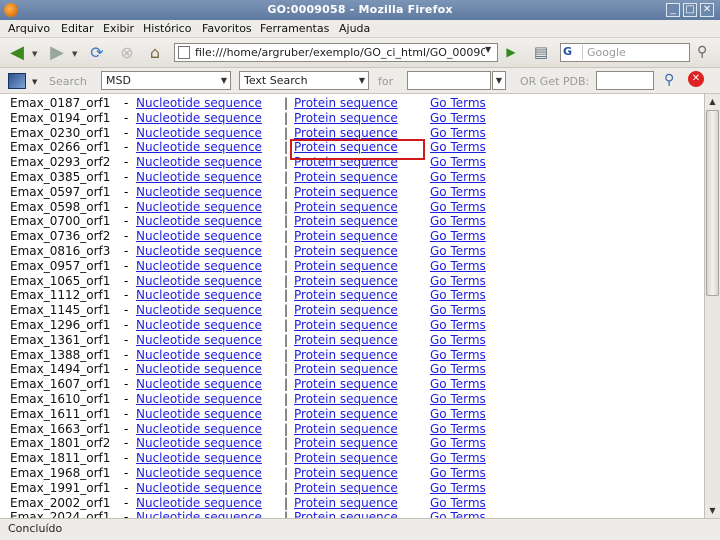 The height and width of the screenshot is (540, 720). I want to click on scrollbar-thumb, so click(712, 203).